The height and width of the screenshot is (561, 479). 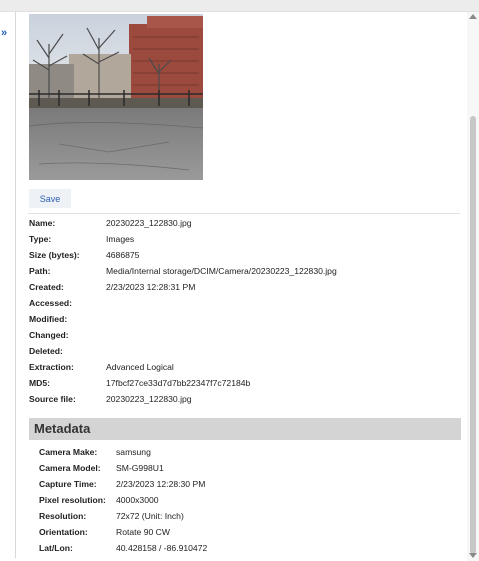 What do you see at coordinates (245, 429) in the screenshot?
I see `metadata-section-header: Metadata` at bounding box center [245, 429].